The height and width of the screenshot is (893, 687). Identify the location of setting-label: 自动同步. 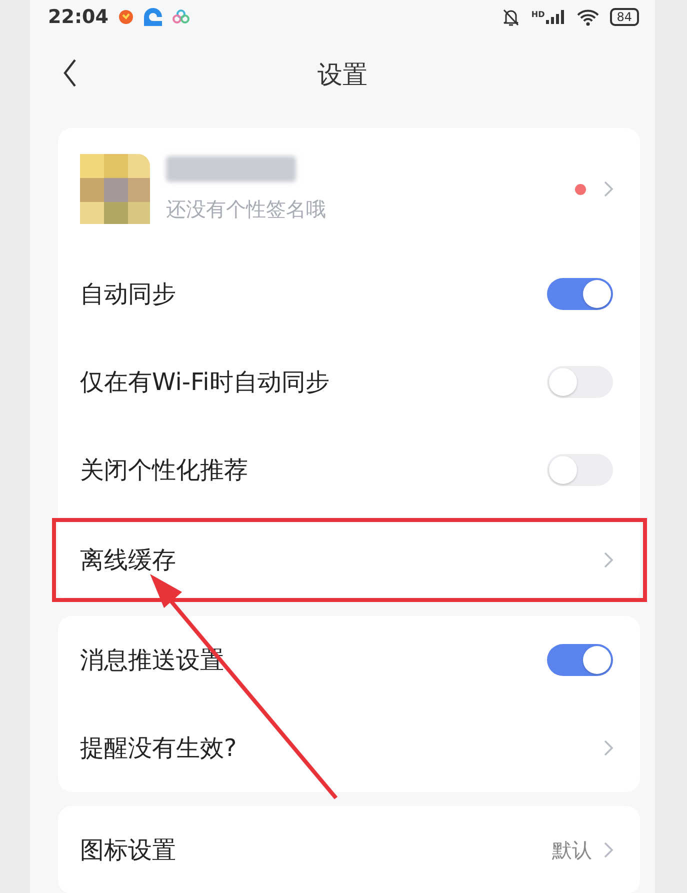
(128, 294).